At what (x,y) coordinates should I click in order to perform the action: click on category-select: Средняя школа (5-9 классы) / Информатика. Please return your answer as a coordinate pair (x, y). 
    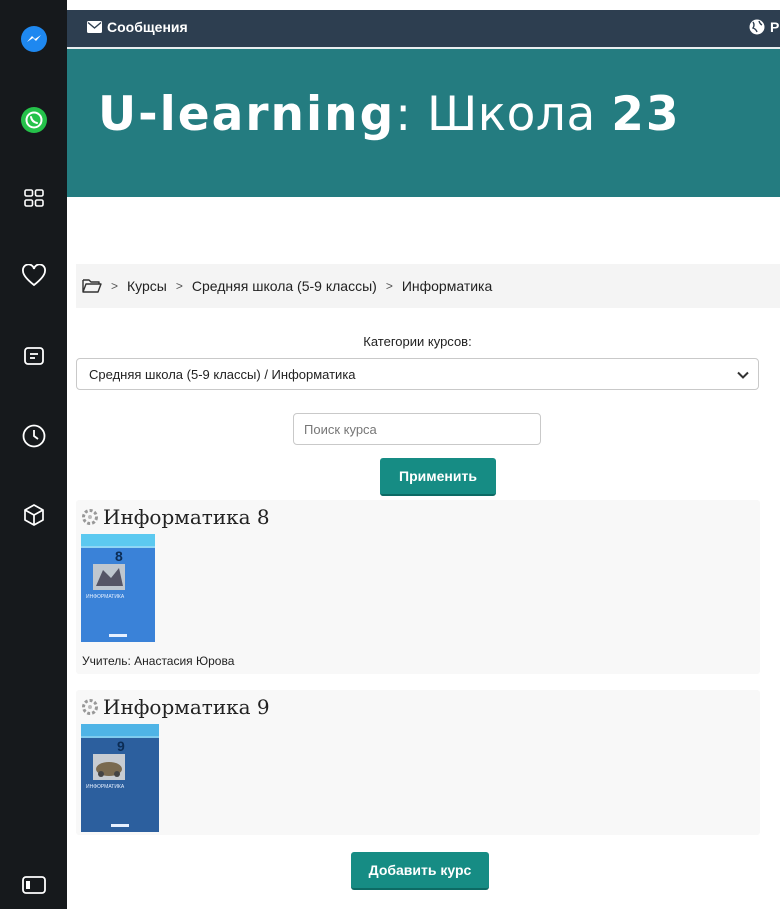
    Looking at the image, I should click on (417, 374).